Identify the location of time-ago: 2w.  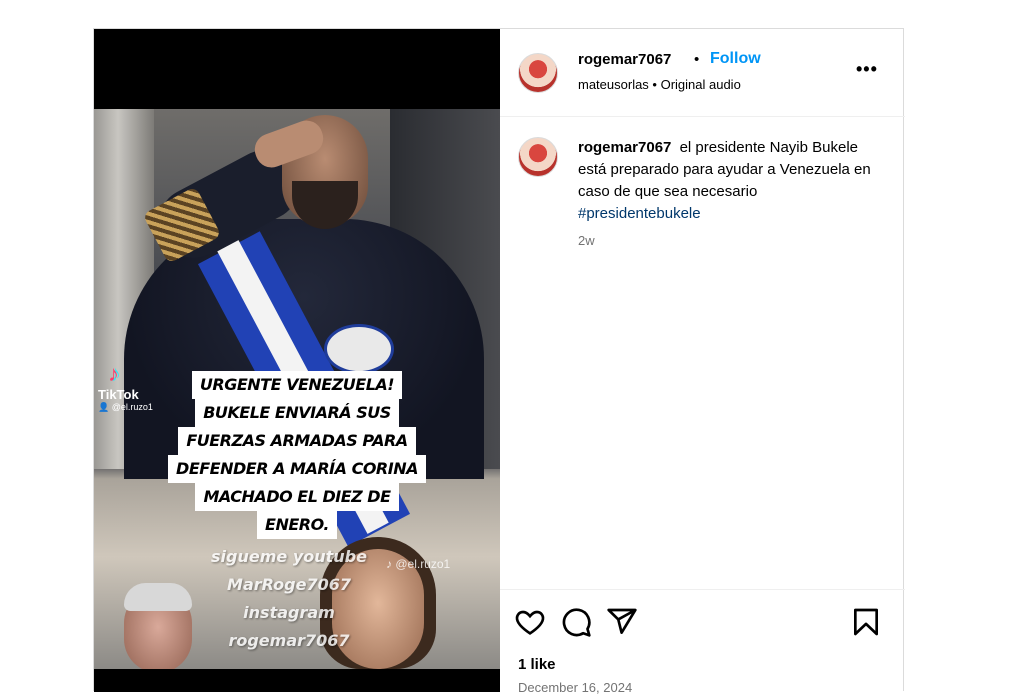
(586, 240).